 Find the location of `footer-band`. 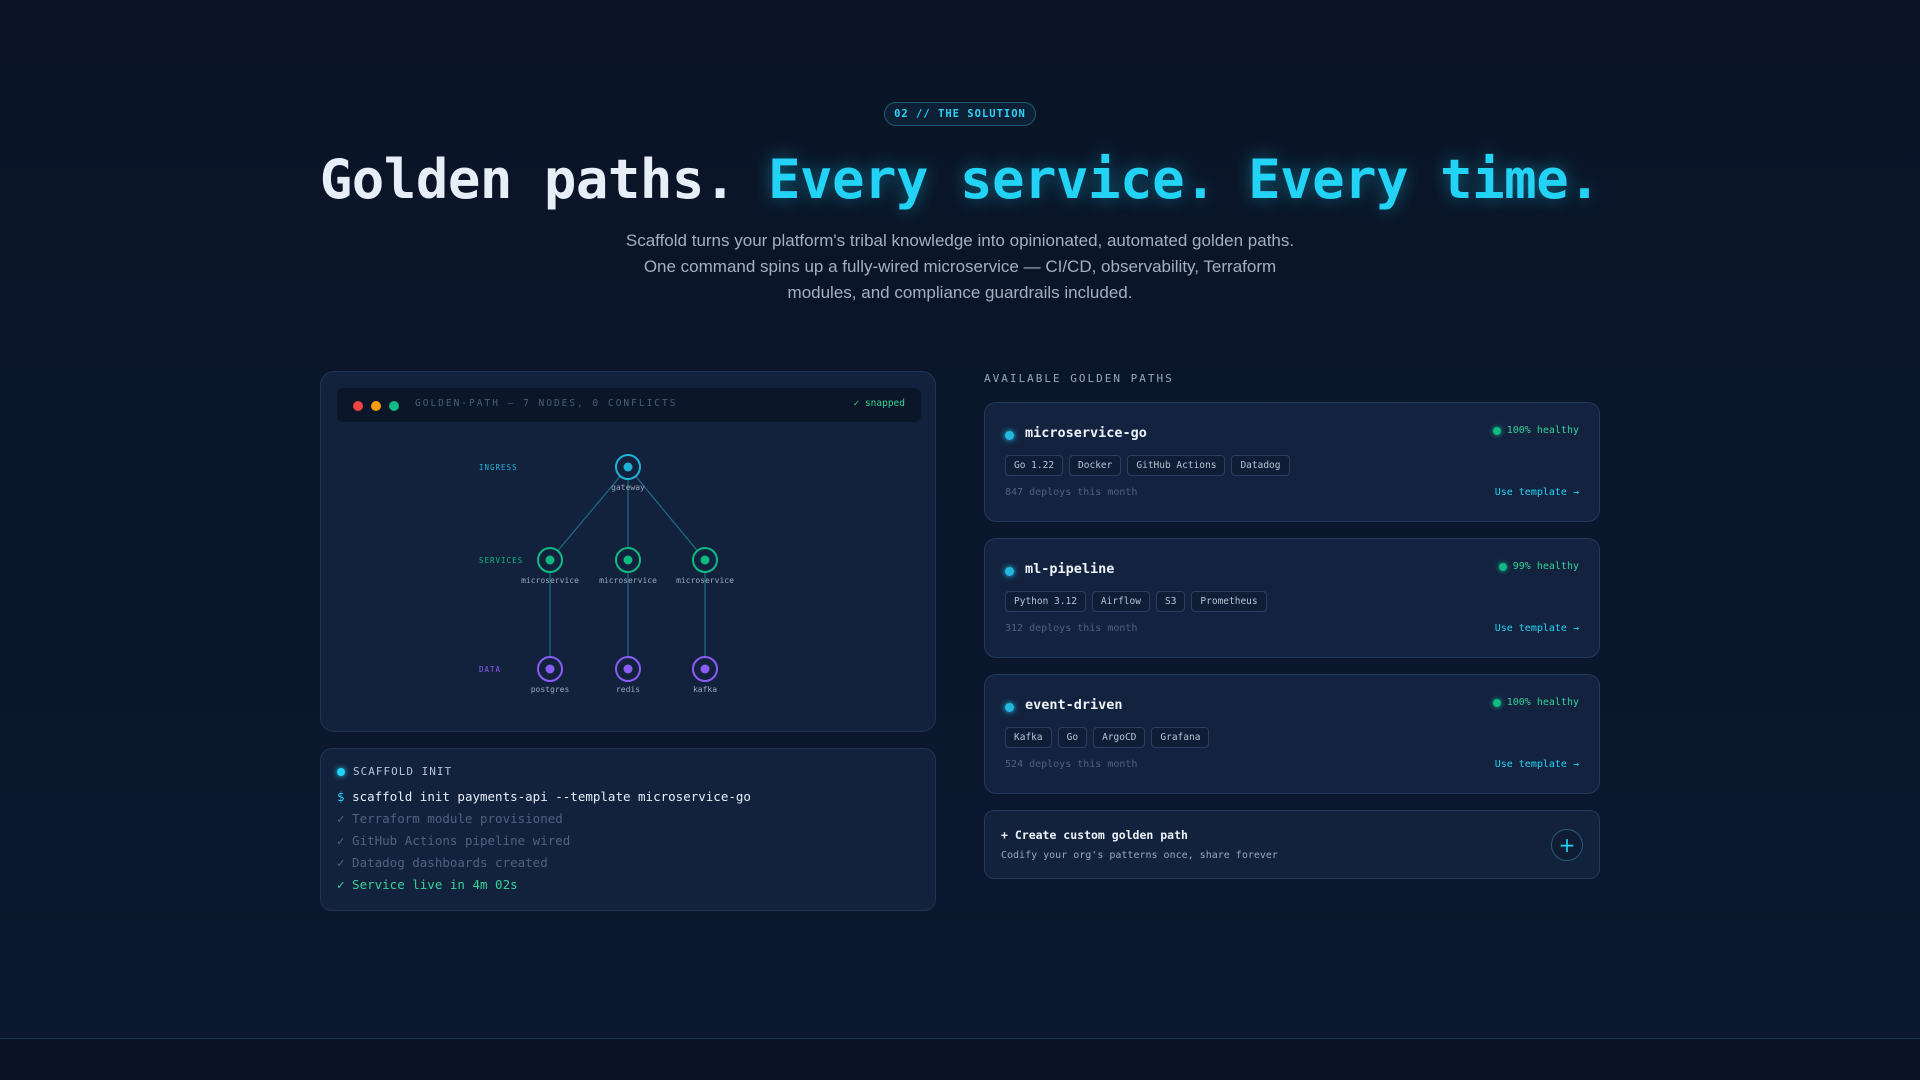

footer-band is located at coordinates (960, 1059).